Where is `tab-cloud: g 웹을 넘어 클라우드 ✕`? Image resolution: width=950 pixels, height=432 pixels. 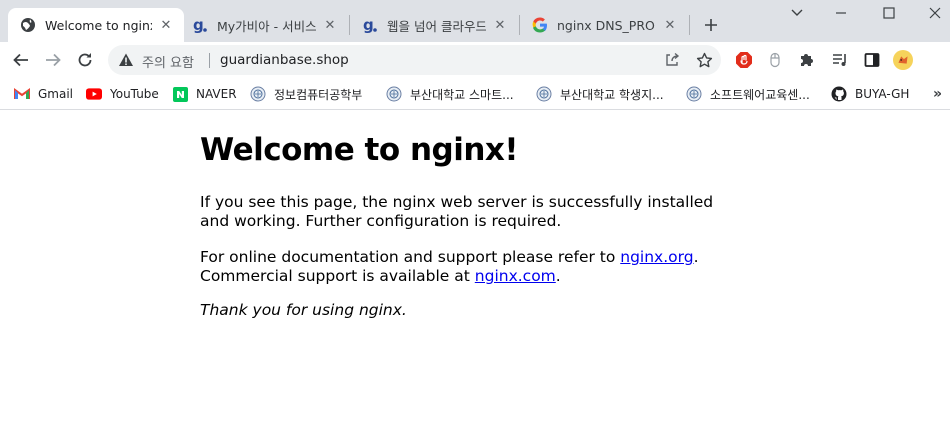 tab-cloud: g 웹을 넘어 클라우드 ✕ is located at coordinates (434, 25).